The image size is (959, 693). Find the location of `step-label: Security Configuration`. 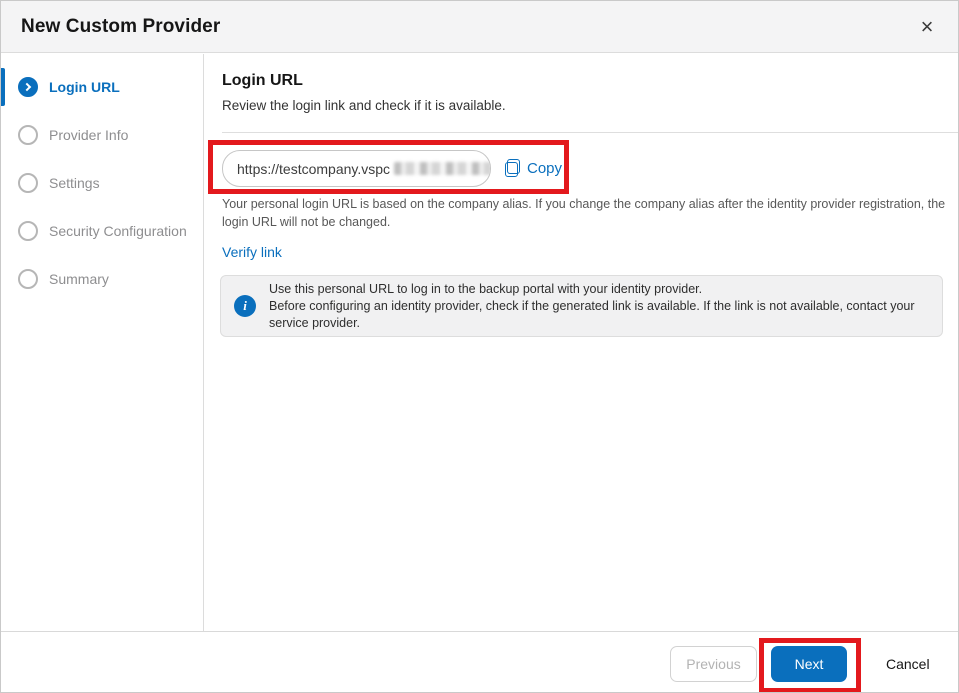

step-label: Security Configuration is located at coordinates (118, 231).